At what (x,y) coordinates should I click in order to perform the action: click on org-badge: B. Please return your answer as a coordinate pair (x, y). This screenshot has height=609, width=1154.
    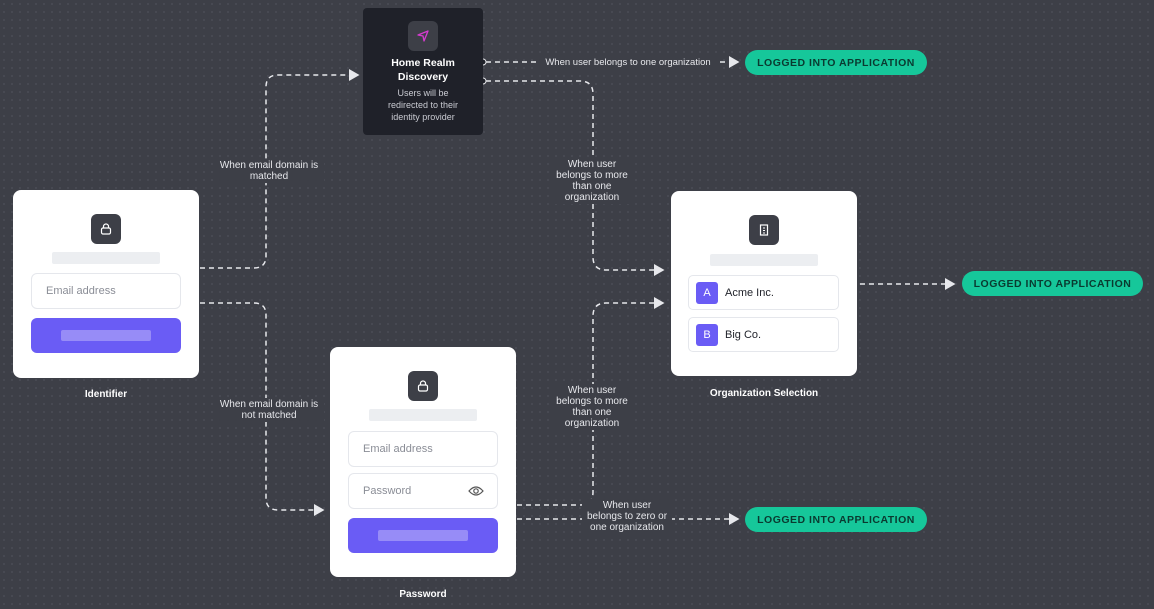
    Looking at the image, I should click on (707, 334).